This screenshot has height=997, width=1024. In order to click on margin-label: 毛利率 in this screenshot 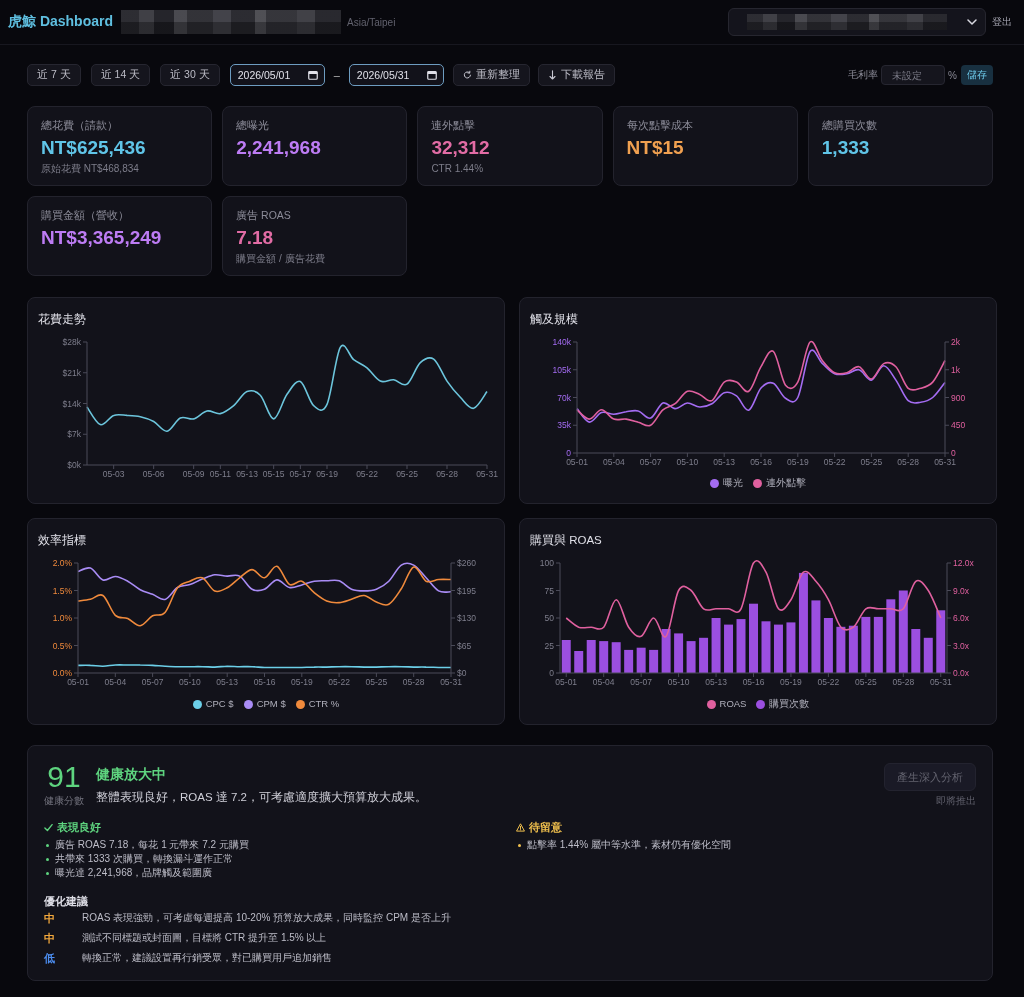, I will do `click(863, 75)`.